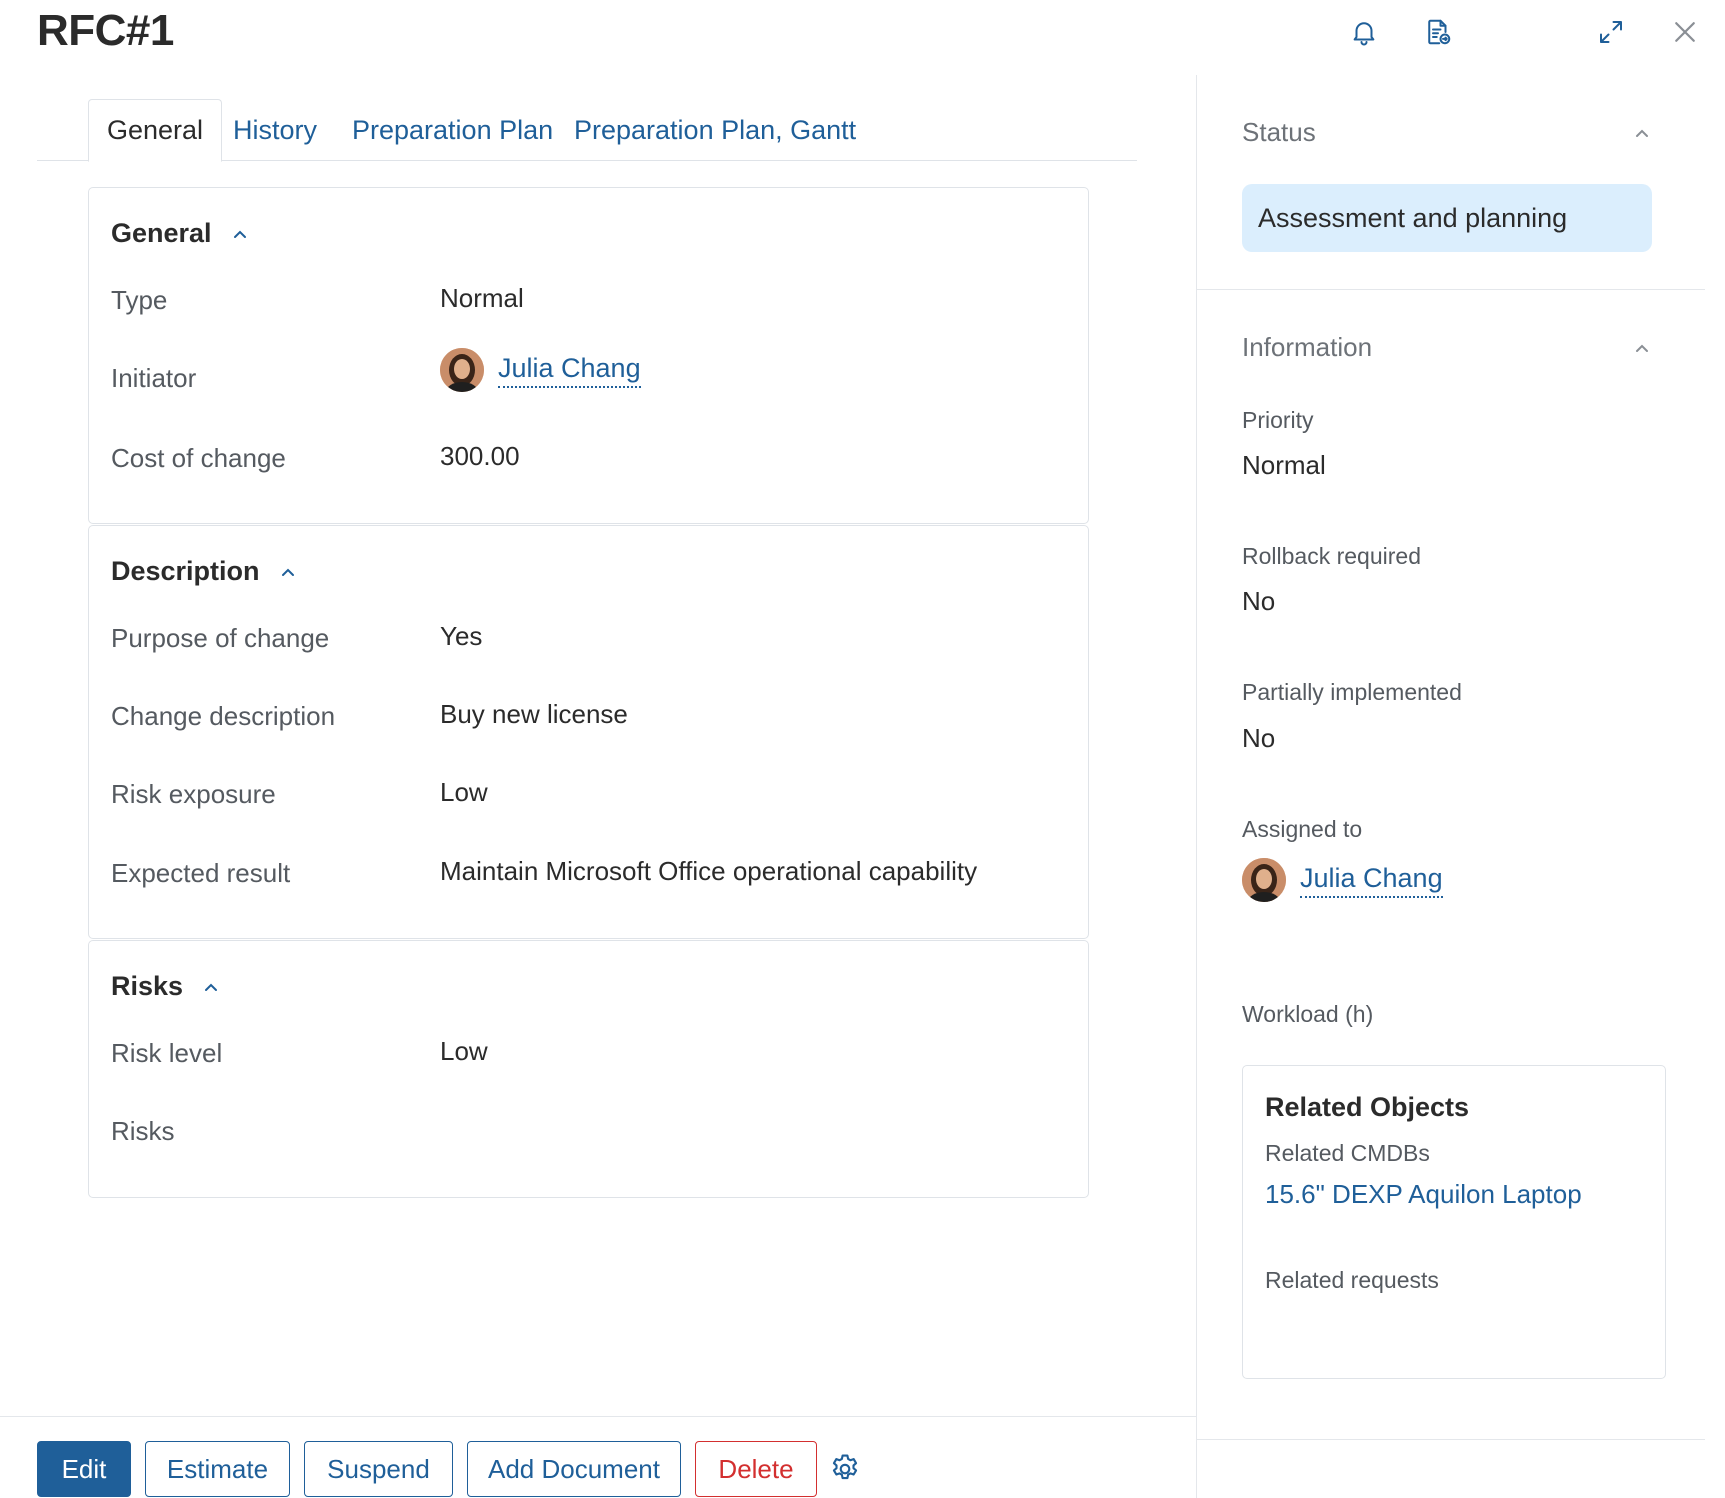 Image resolution: width=1725 pixels, height=1498 pixels. What do you see at coordinates (1307, 347) in the screenshot?
I see `information-heading: Information` at bounding box center [1307, 347].